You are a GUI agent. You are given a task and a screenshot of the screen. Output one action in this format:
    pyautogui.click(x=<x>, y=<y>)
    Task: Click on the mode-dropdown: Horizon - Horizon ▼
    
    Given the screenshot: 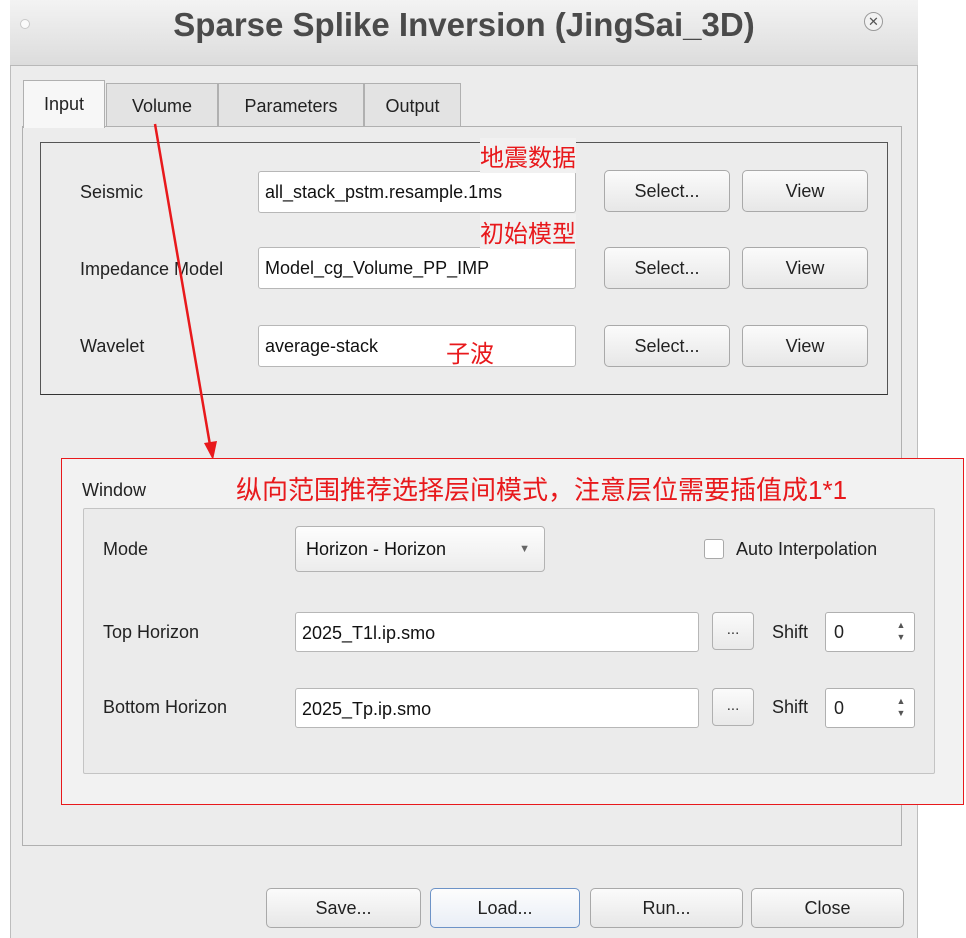 What is the action you would take?
    pyautogui.click(x=420, y=549)
    